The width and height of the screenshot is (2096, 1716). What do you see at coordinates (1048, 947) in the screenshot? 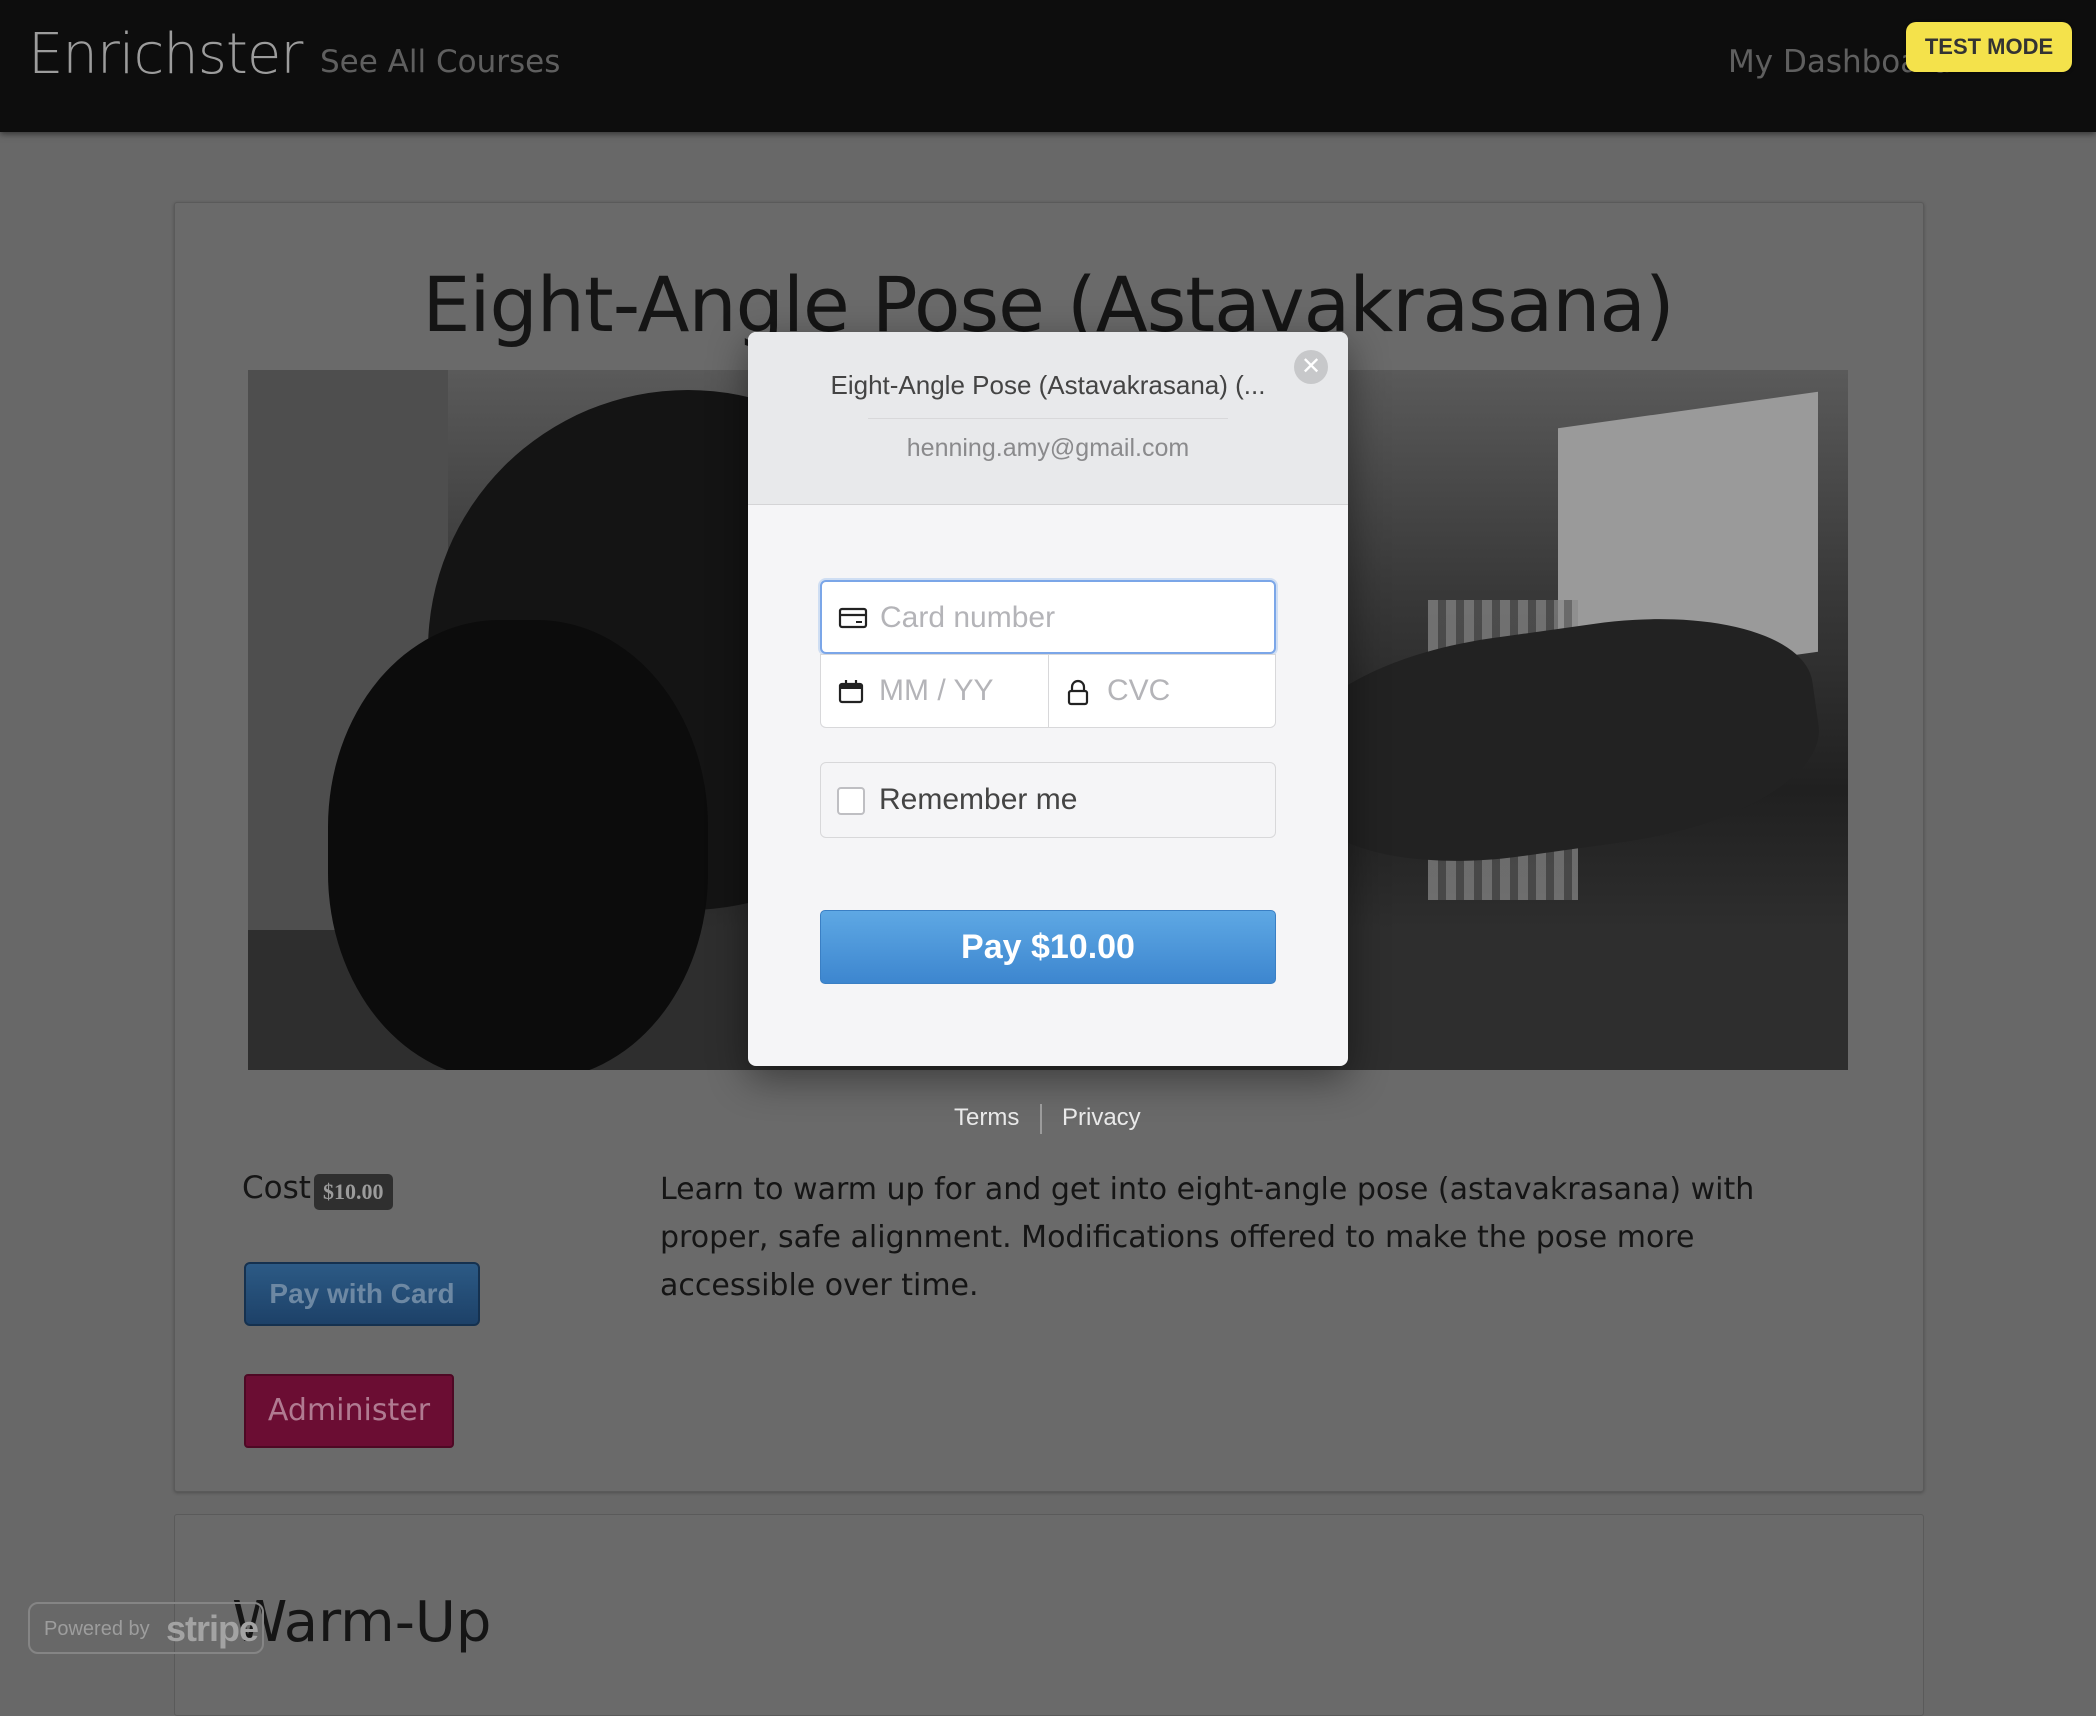
I see `pay-button: Pay $10.00` at bounding box center [1048, 947].